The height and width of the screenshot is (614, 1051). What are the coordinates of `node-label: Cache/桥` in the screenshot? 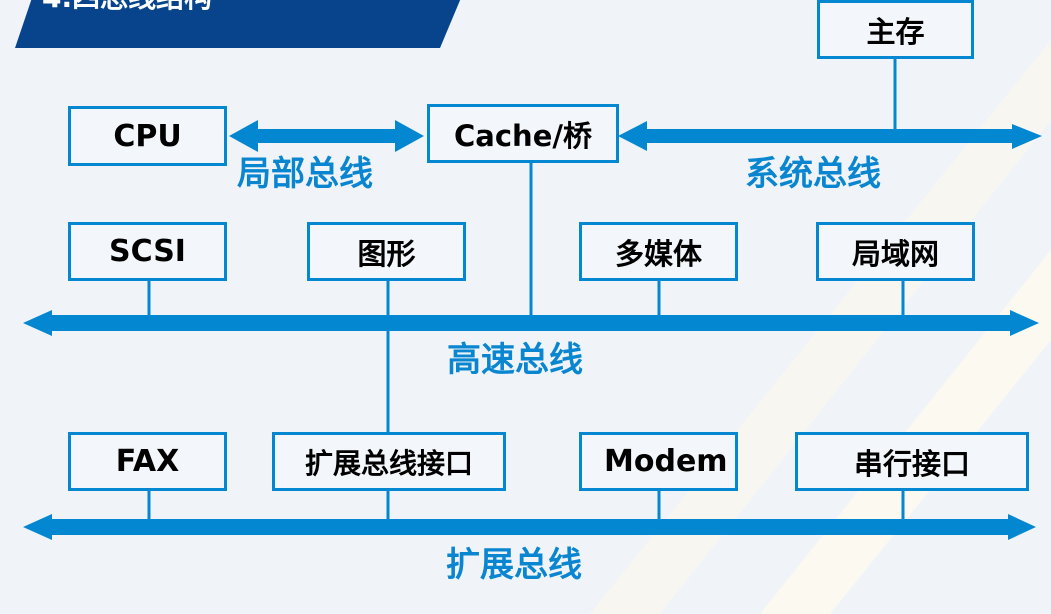 It's located at (523, 135).